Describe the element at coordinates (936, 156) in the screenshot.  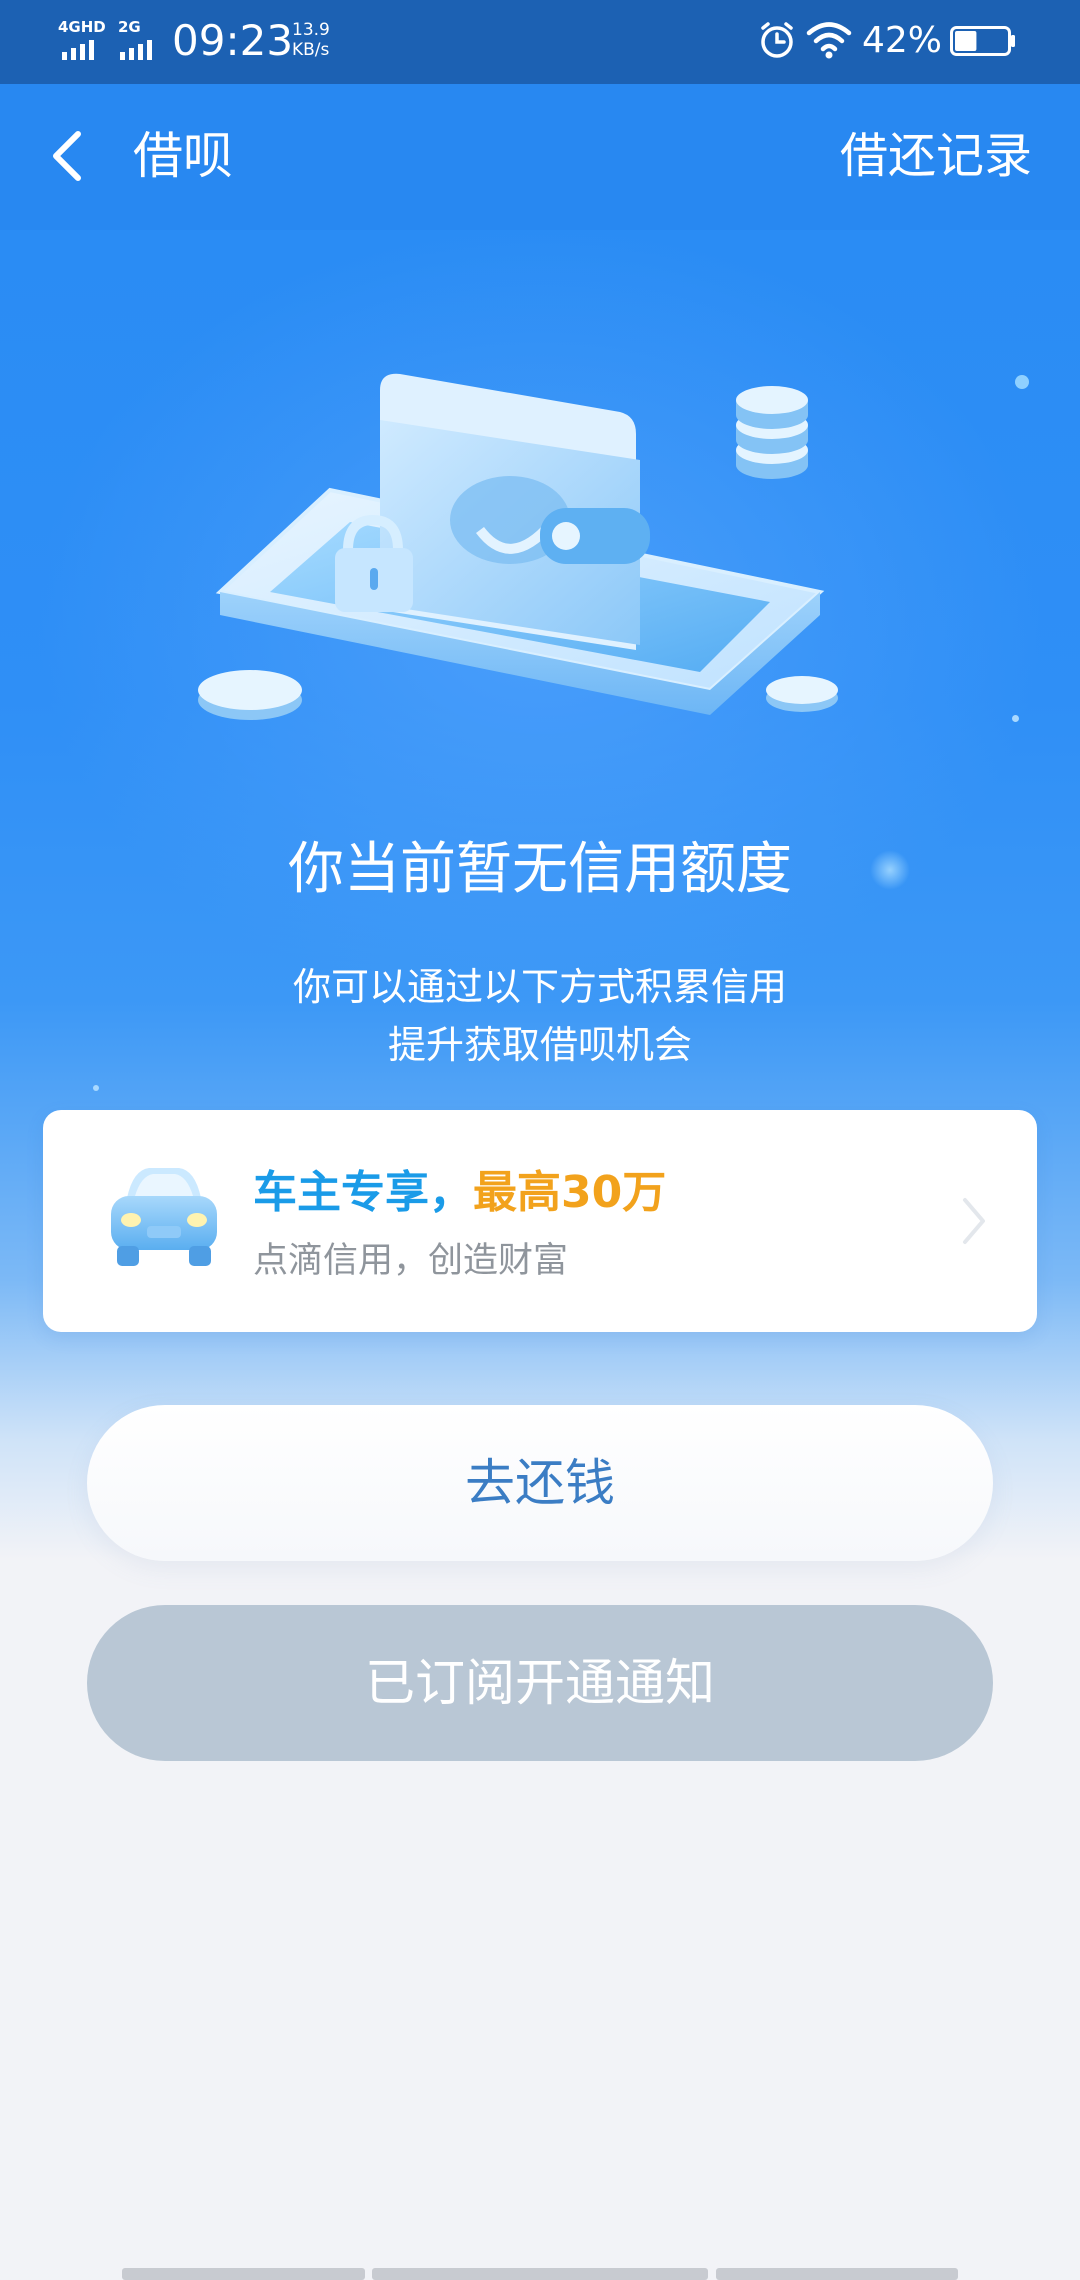
I see `borrow-repay-records-link: 借还记录` at that location.